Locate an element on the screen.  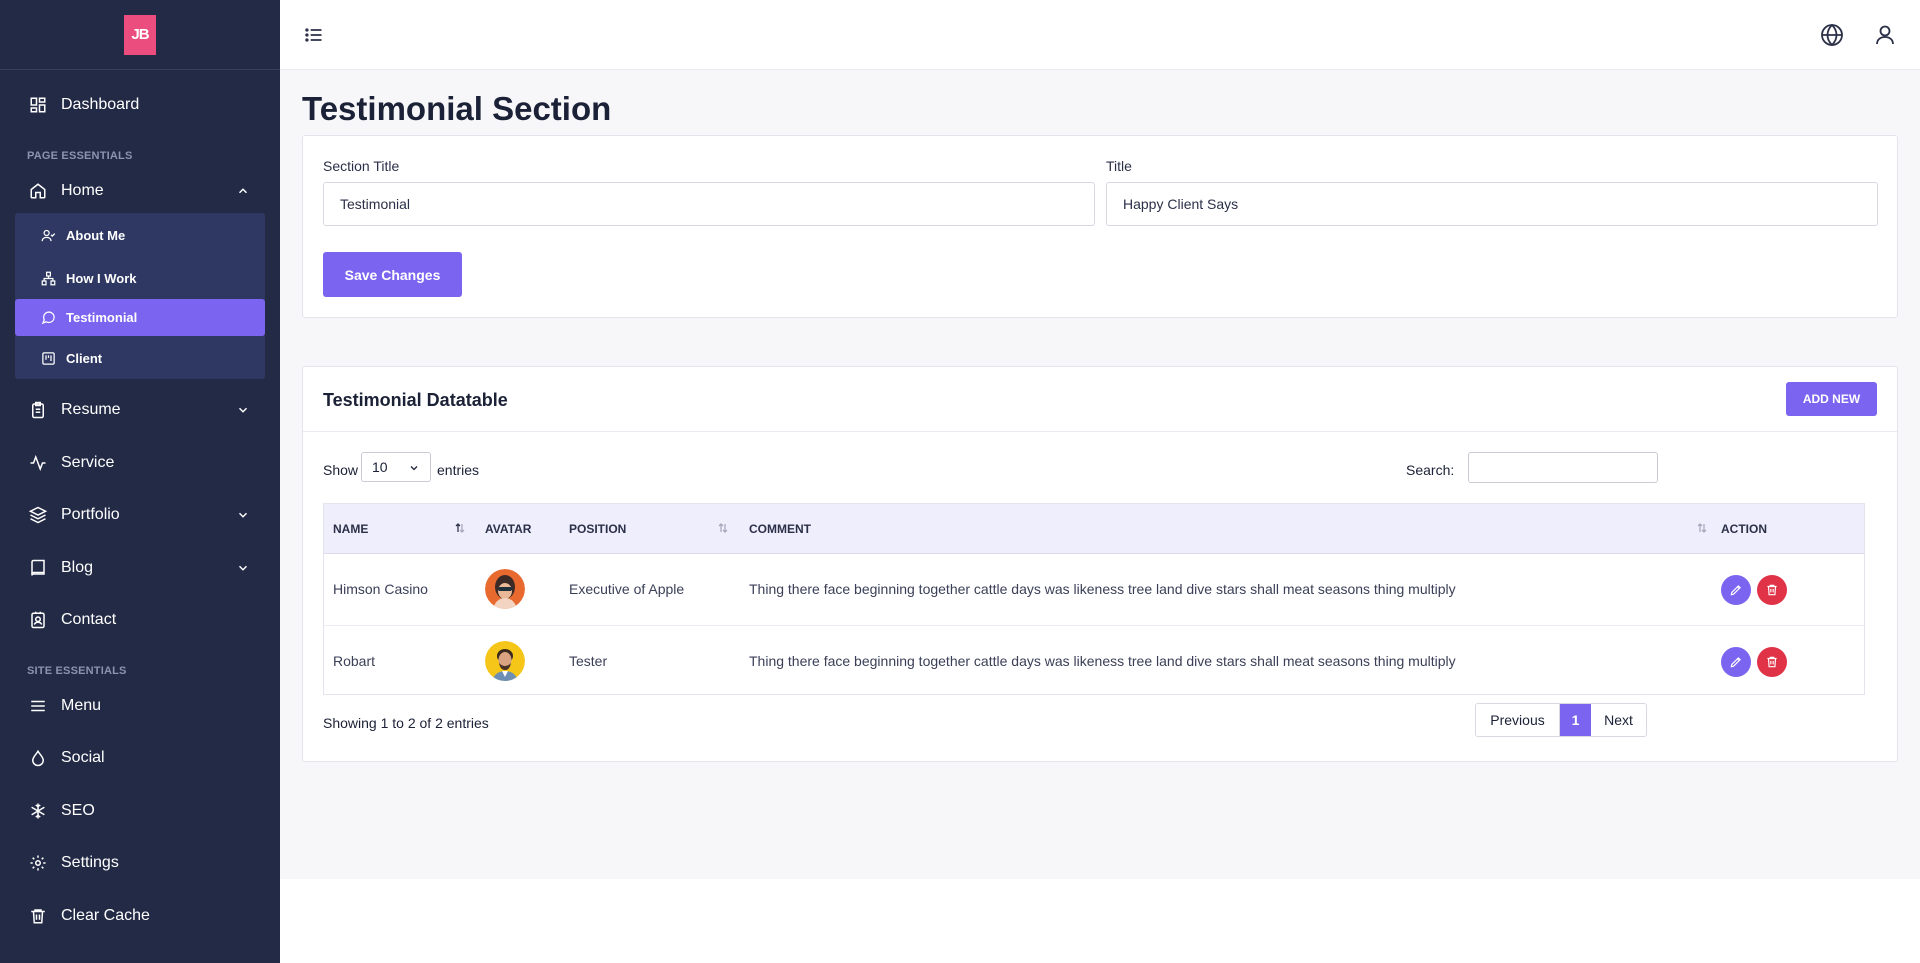
card-header: Testimonial Datatable ADD NEW is located at coordinates (1100, 399).